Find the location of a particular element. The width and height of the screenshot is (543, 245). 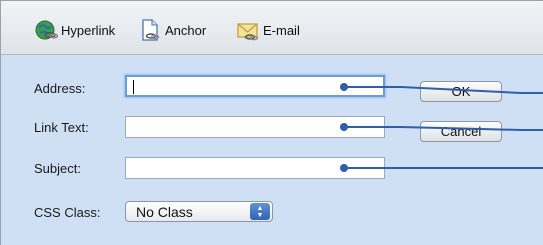

address-input is located at coordinates (255, 86).